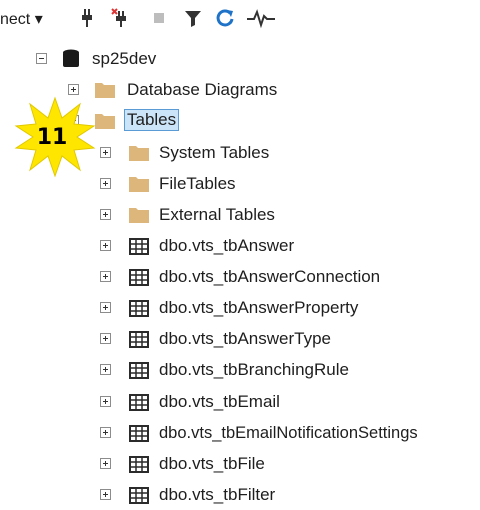  What do you see at coordinates (217, 214) in the screenshot?
I see `tree-node-label: External Tables` at bounding box center [217, 214].